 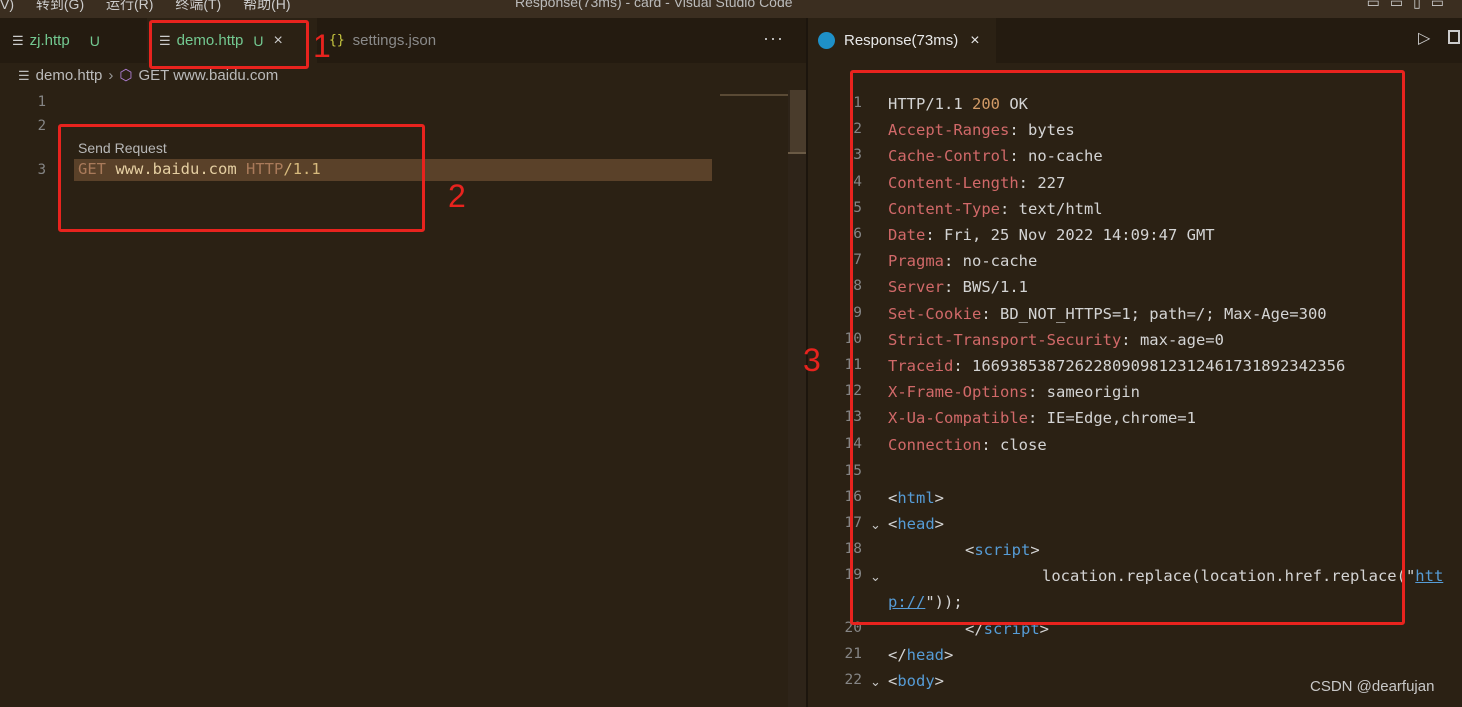 What do you see at coordinates (229, 44) in the screenshot?
I see `annotation-box-tab` at bounding box center [229, 44].